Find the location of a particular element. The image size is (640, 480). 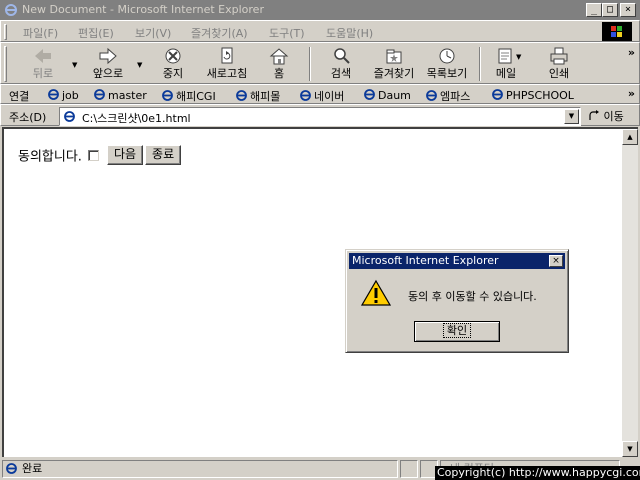

link-happycgi: 해피CGI is located at coordinates (188, 96).